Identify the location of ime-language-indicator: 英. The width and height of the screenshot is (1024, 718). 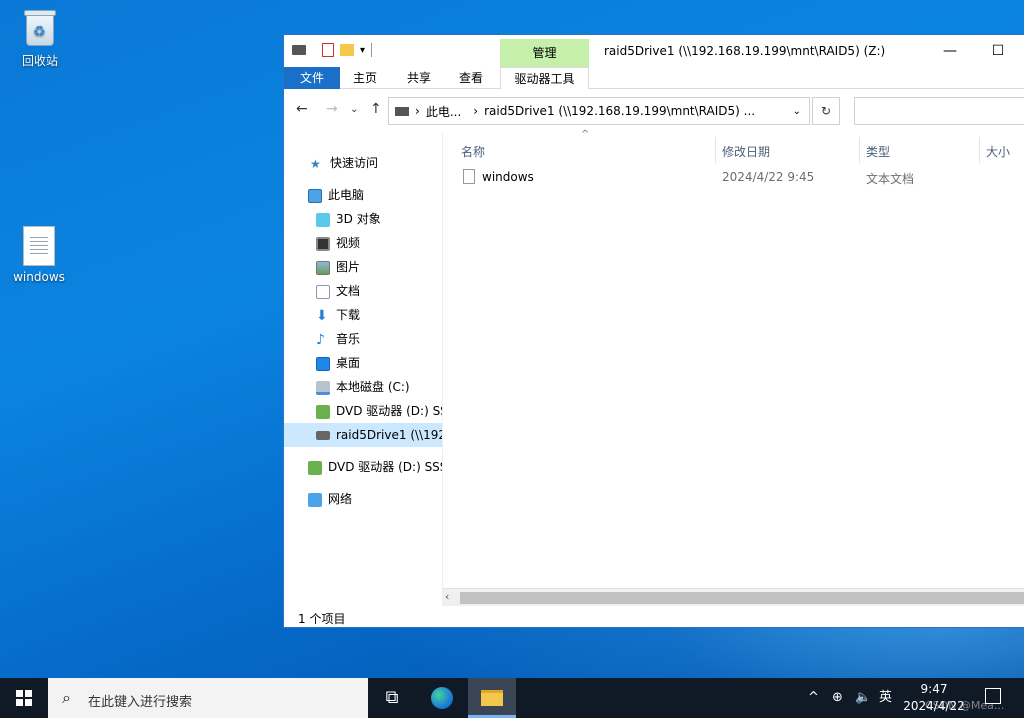
(885, 698).